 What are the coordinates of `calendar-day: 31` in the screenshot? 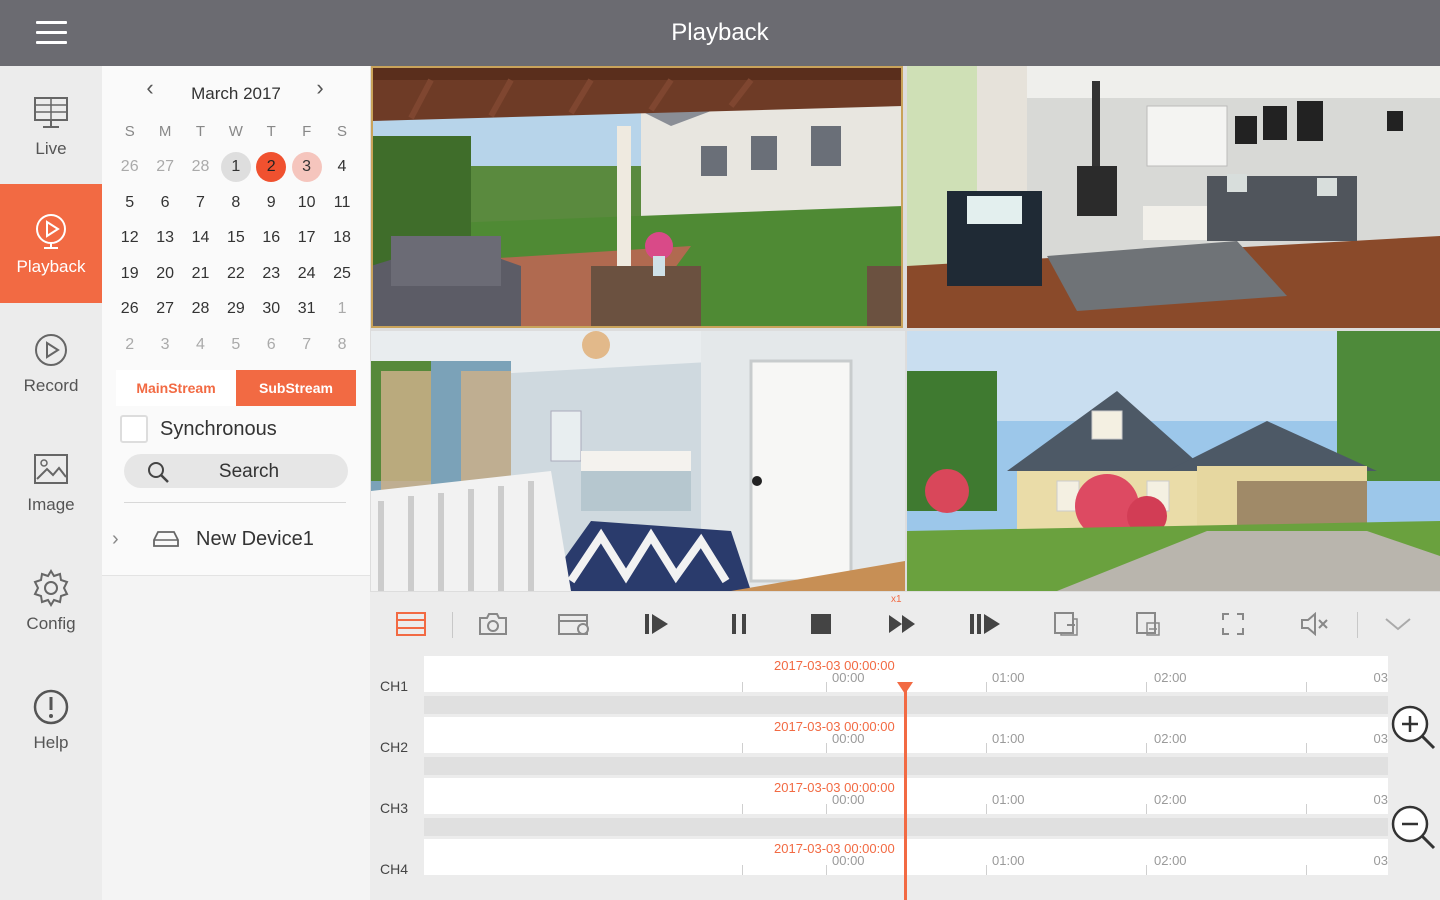 It's located at (306, 309).